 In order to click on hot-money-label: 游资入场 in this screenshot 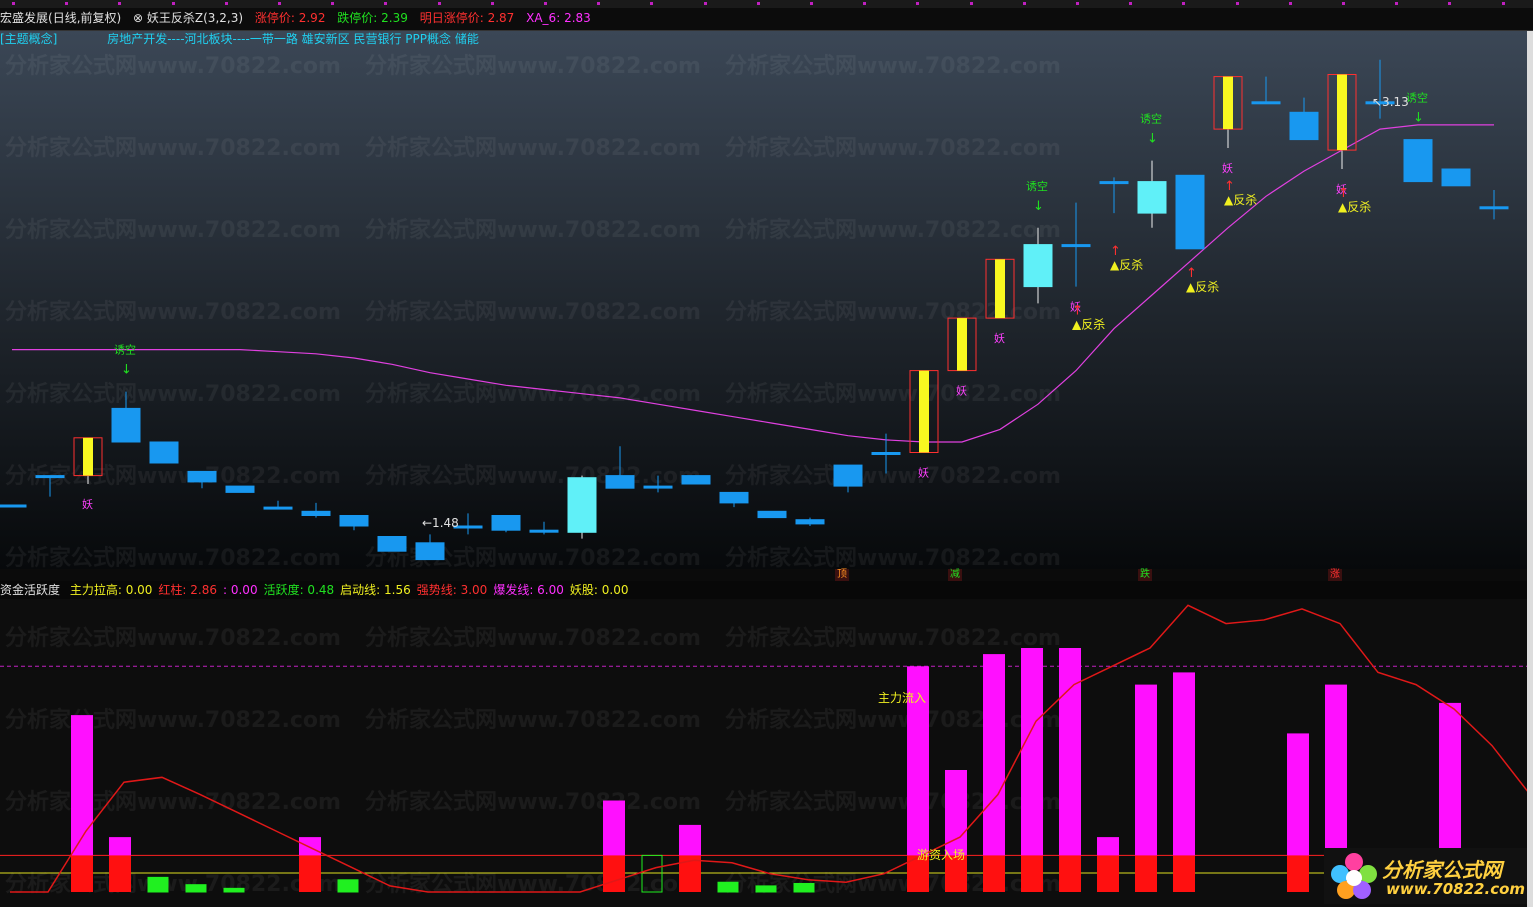, I will do `click(941, 855)`.